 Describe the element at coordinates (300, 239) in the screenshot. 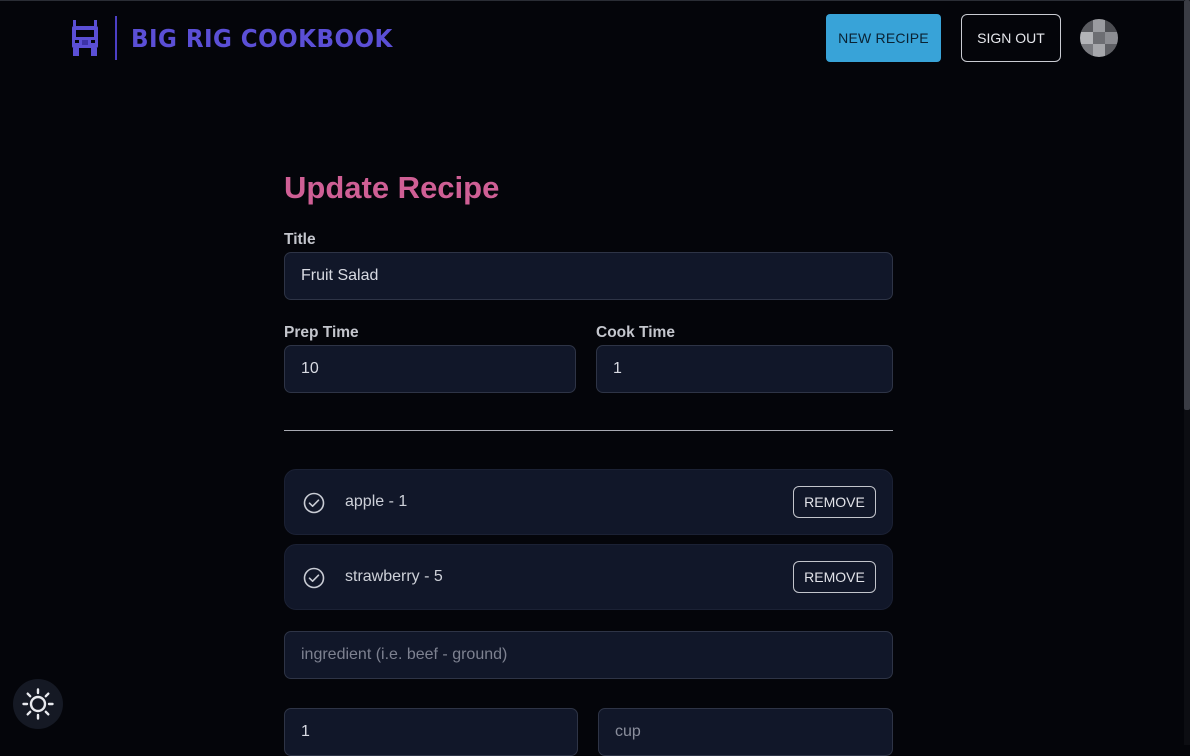

I see `title-label: Title` at that location.